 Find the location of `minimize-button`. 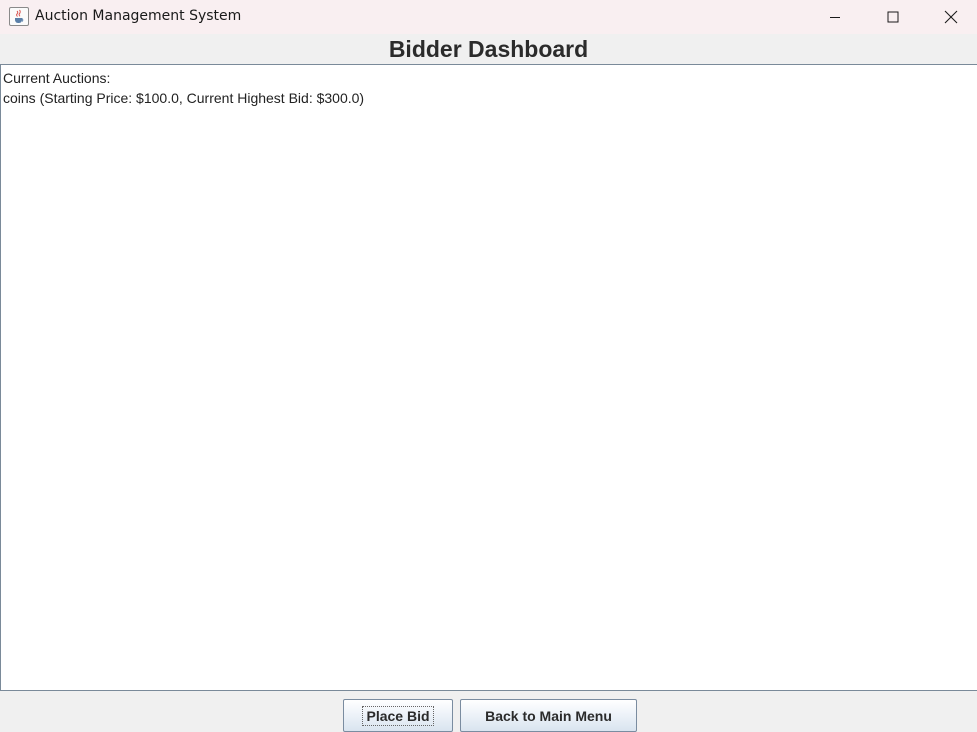

minimize-button is located at coordinates (835, 17).